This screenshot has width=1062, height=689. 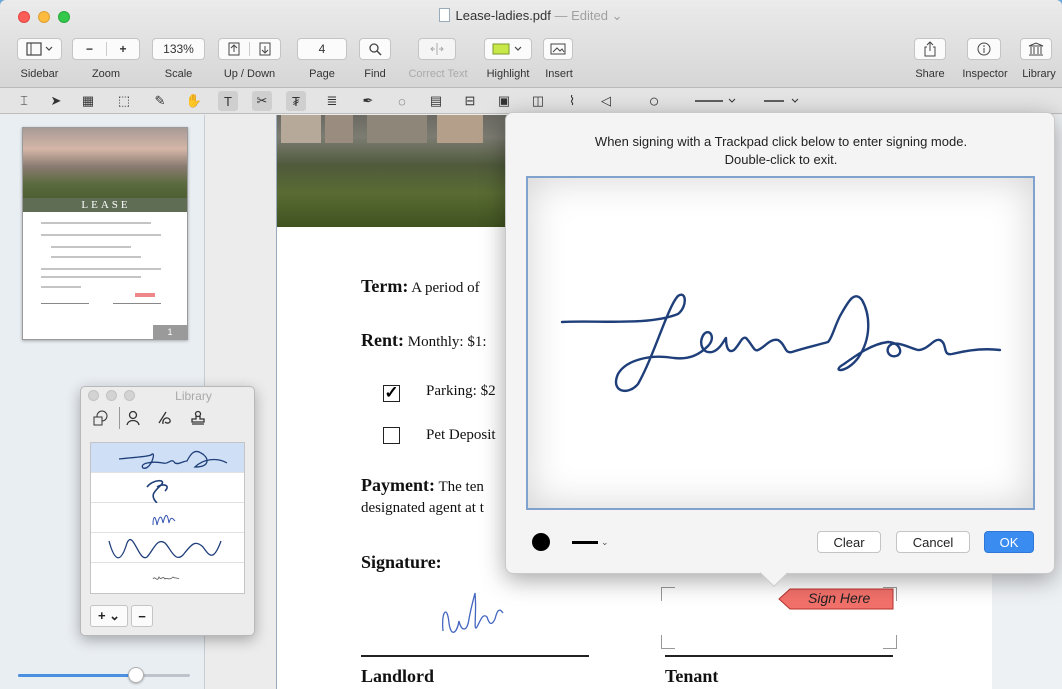 What do you see at coordinates (194, 101) in the screenshot?
I see `hand-tool-icon: ✋` at bounding box center [194, 101].